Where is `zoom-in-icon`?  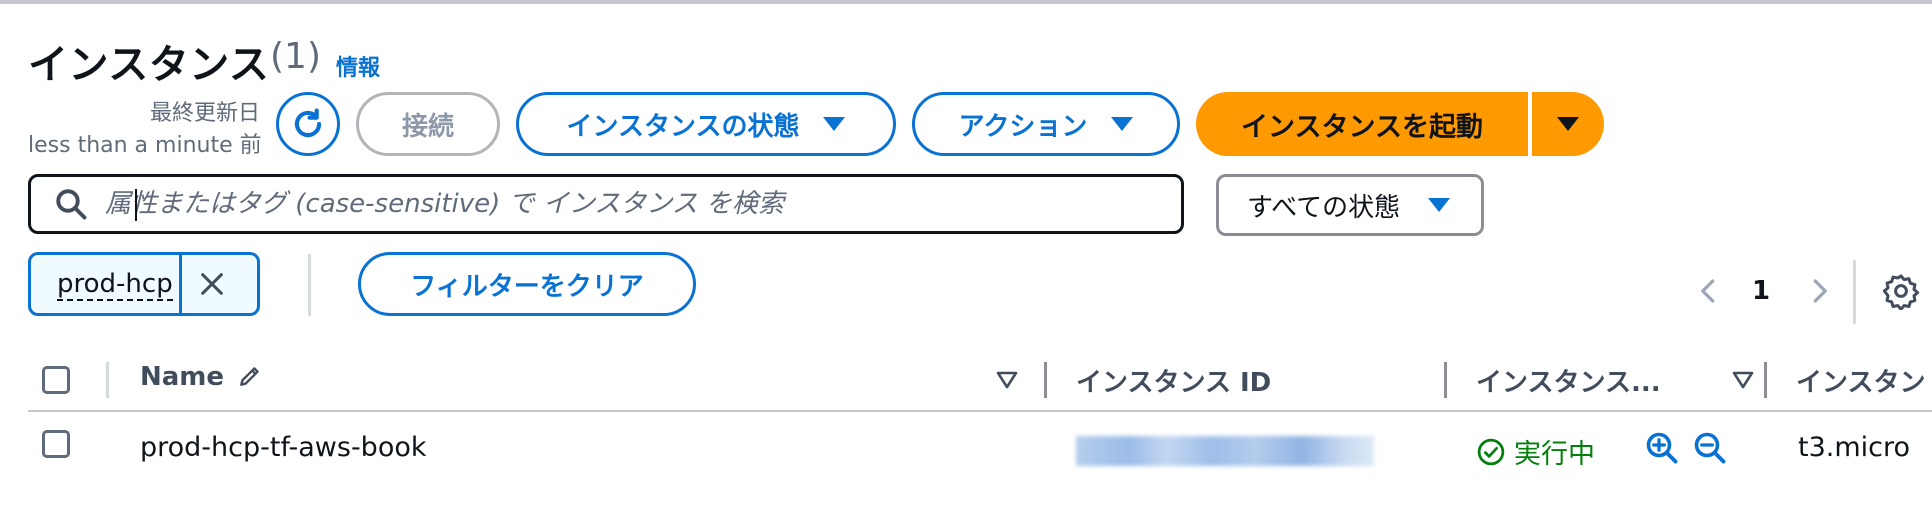 zoom-in-icon is located at coordinates (1662, 448).